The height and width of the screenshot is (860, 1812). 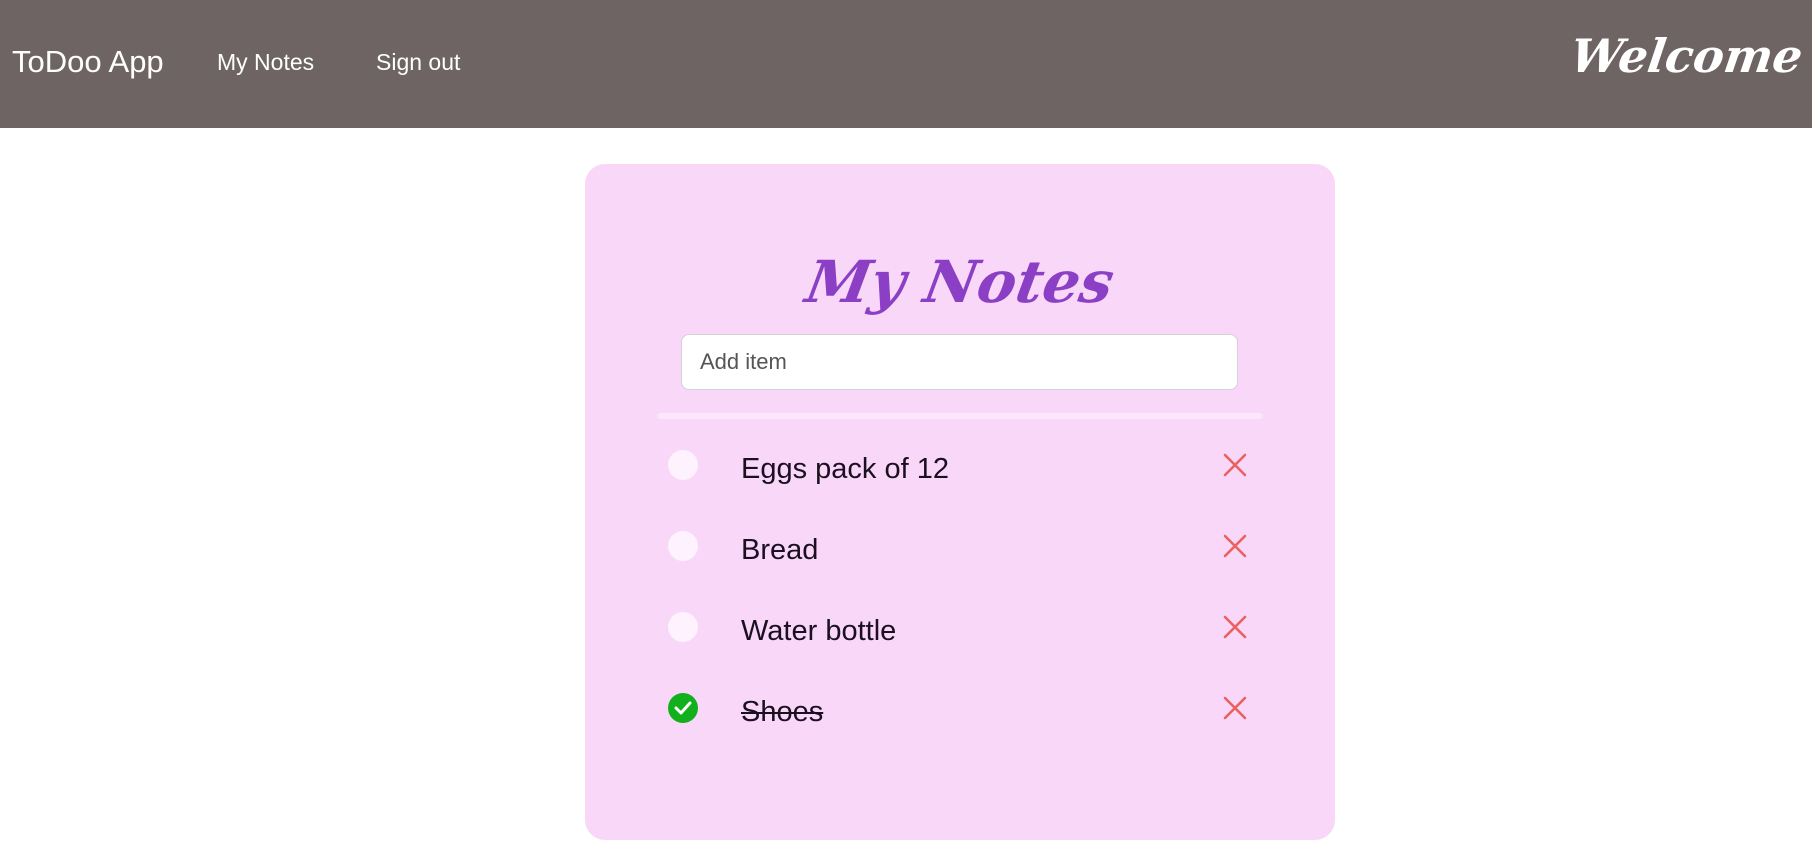 What do you see at coordinates (1686, 56) in the screenshot?
I see `welcome-text: Welcome` at bounding box center [1686, 56].